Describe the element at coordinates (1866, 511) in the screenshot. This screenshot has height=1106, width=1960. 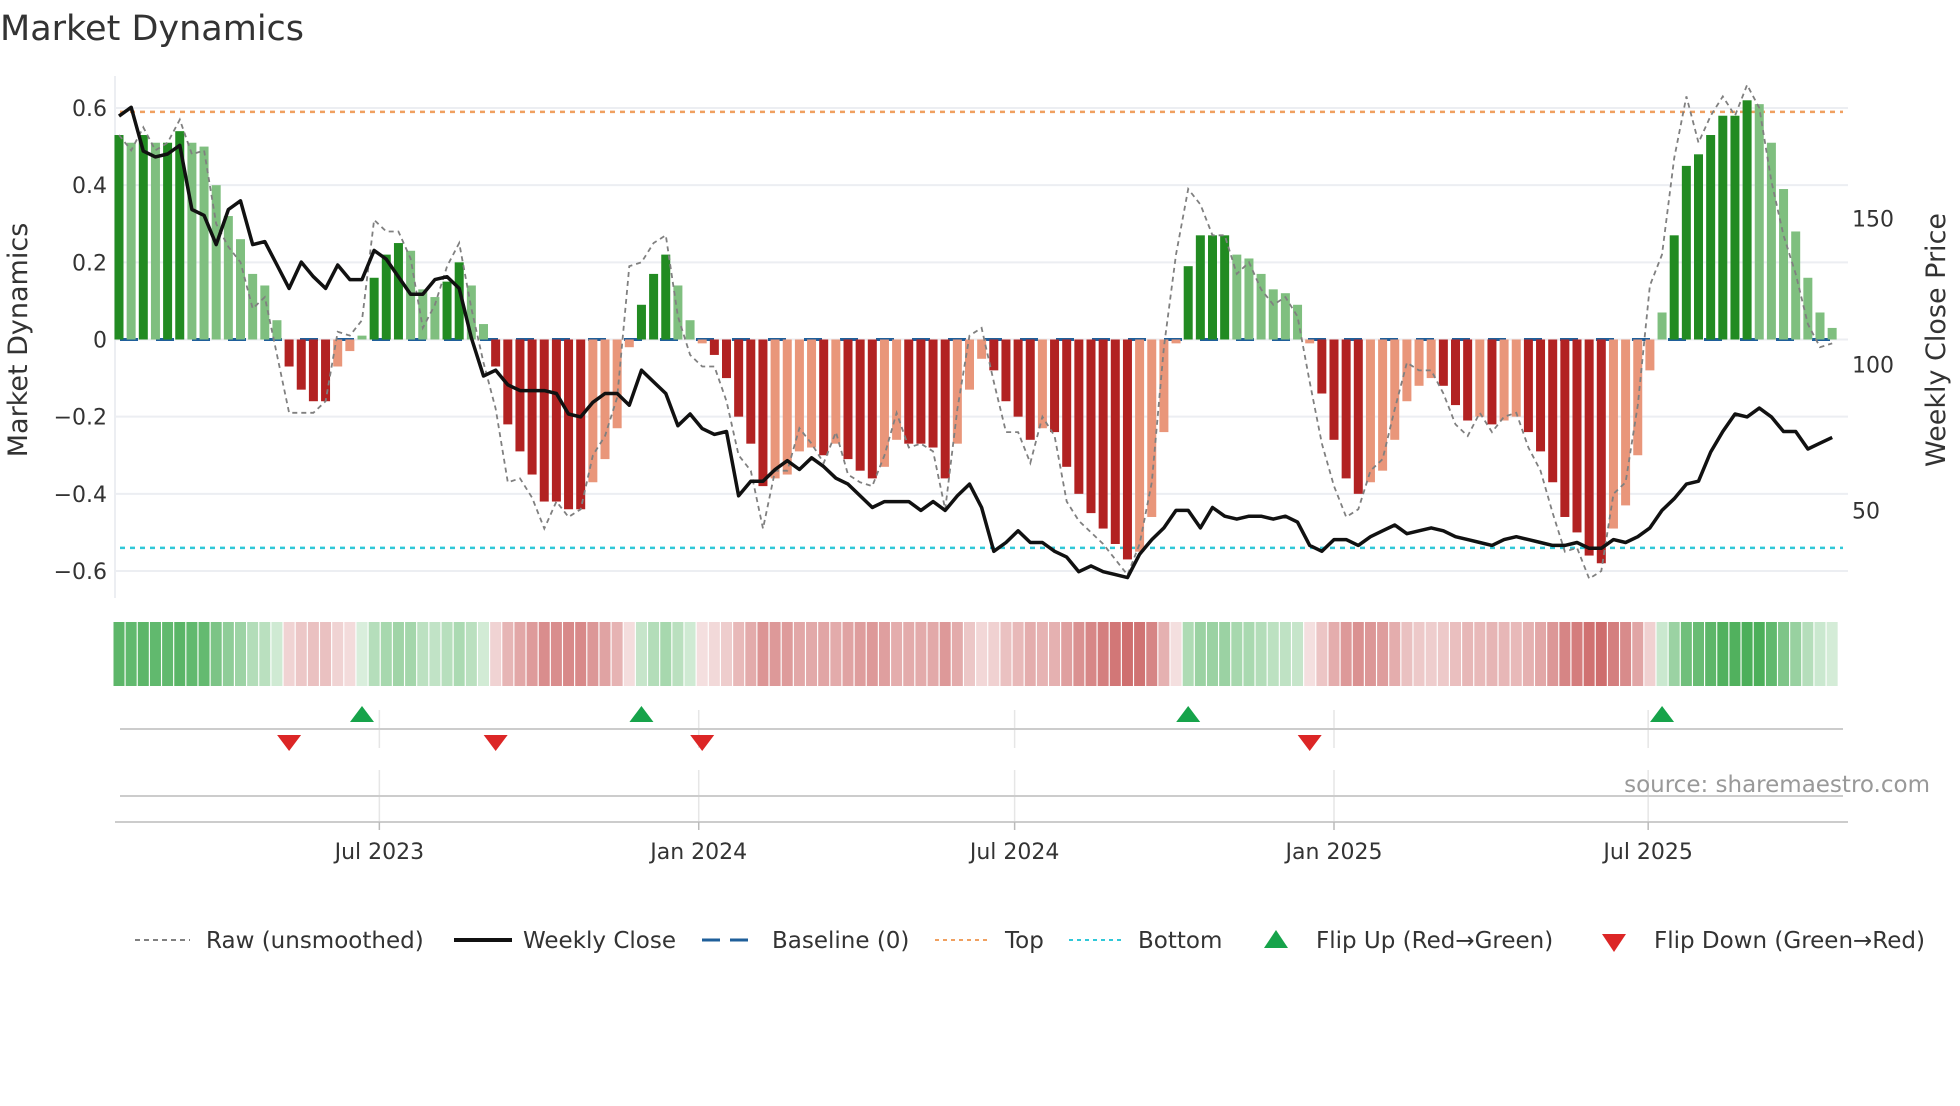
I see `y2-tick-label: 50` at that location.